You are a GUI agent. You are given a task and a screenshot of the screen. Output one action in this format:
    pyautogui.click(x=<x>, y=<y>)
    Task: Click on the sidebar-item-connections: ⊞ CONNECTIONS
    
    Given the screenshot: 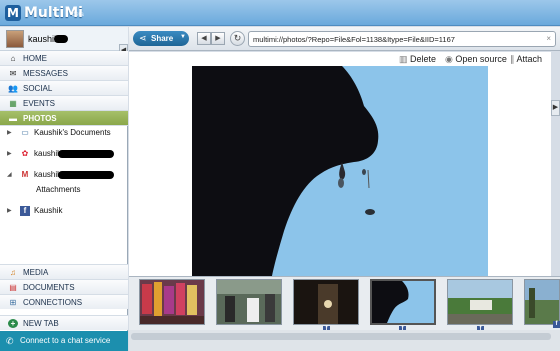 What is the action you would take?
    pyautogui.click(x=64, y=301)
    